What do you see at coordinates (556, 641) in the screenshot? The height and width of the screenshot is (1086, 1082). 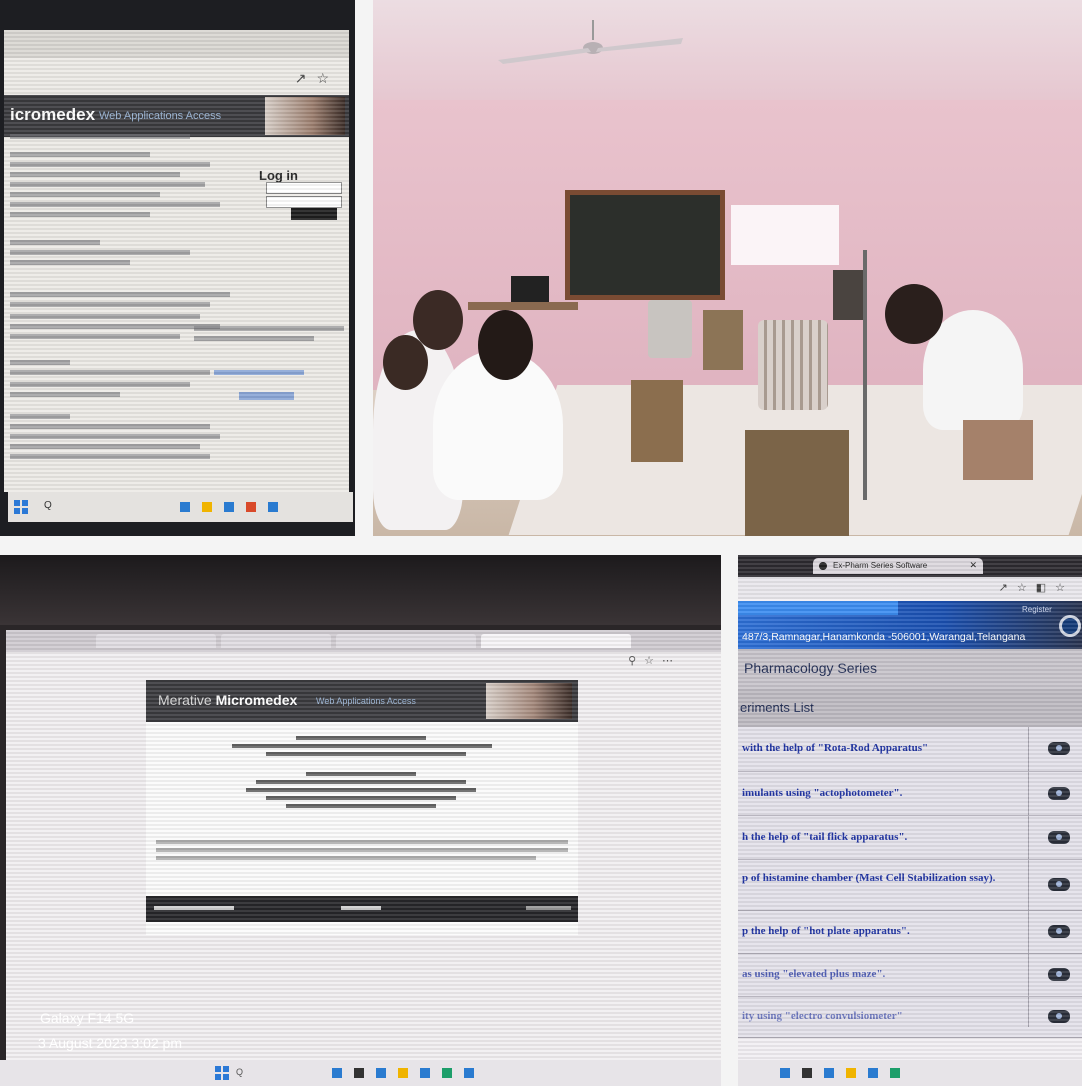 I see `browser-tab-active` at bounding box center [556, 641].